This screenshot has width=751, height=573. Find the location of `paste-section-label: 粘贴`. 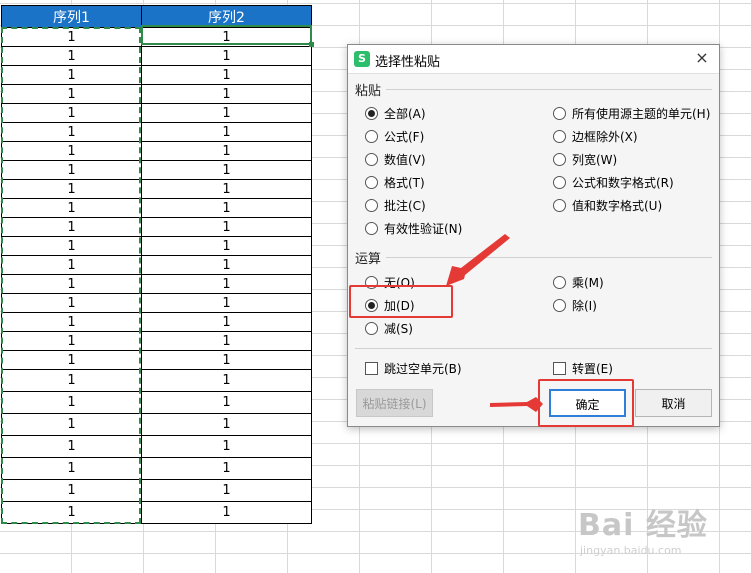

paste-section-label: 粘贴 is located at coordinates (368, 91).